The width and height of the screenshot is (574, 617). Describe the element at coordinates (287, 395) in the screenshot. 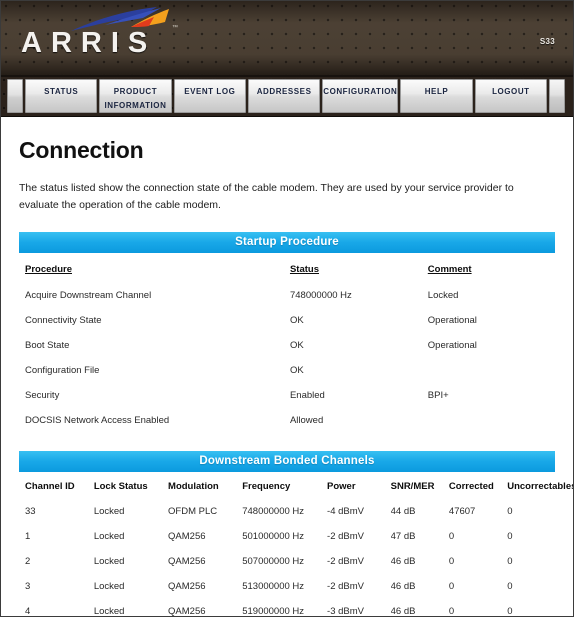

I see `table-row: Security Enabled BPI+` at that location.